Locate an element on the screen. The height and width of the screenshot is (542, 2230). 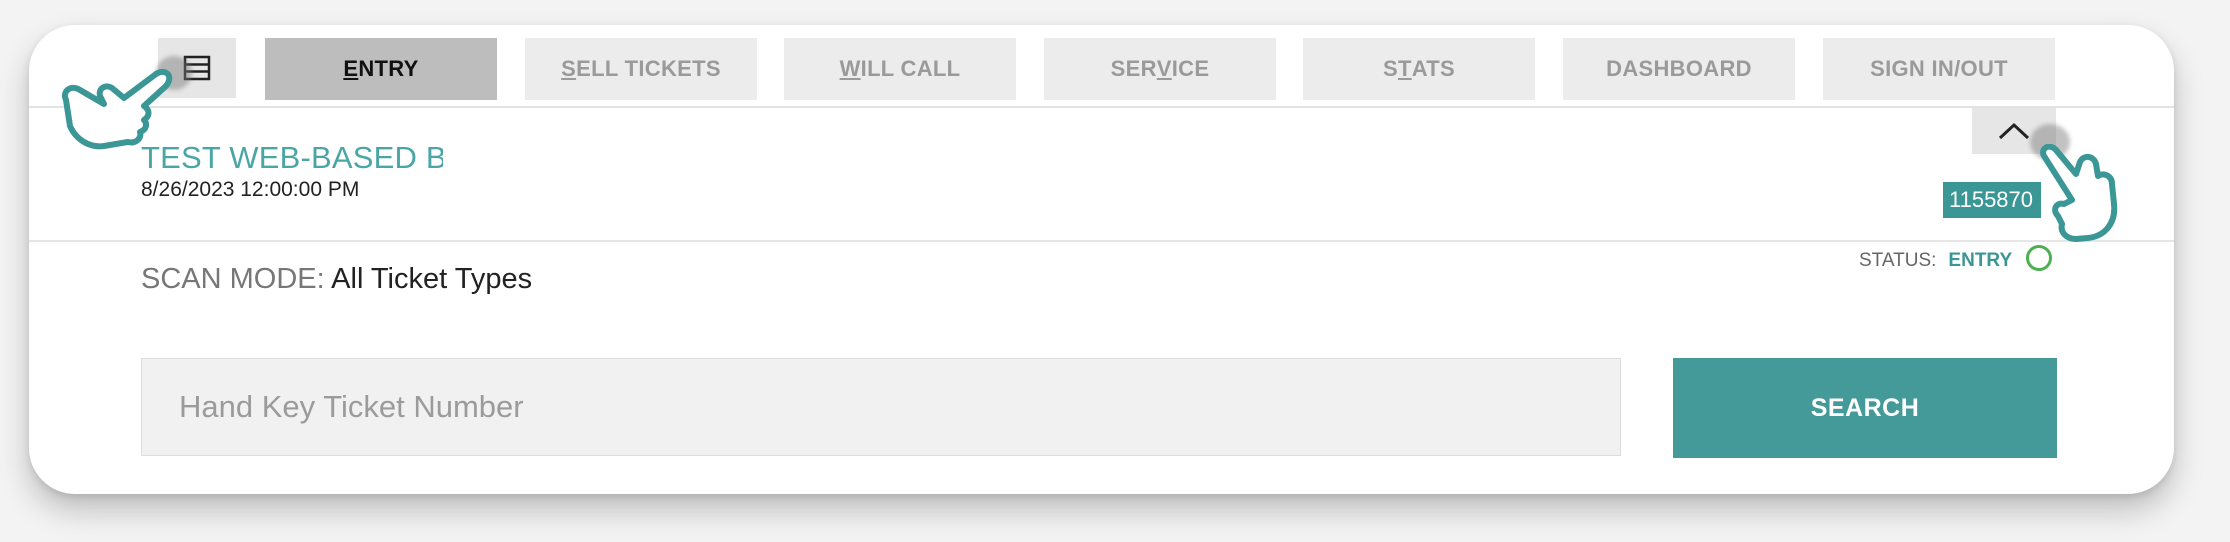
tab-dashboard-label: DASHBOARD is located at coordinates (1679, 68).